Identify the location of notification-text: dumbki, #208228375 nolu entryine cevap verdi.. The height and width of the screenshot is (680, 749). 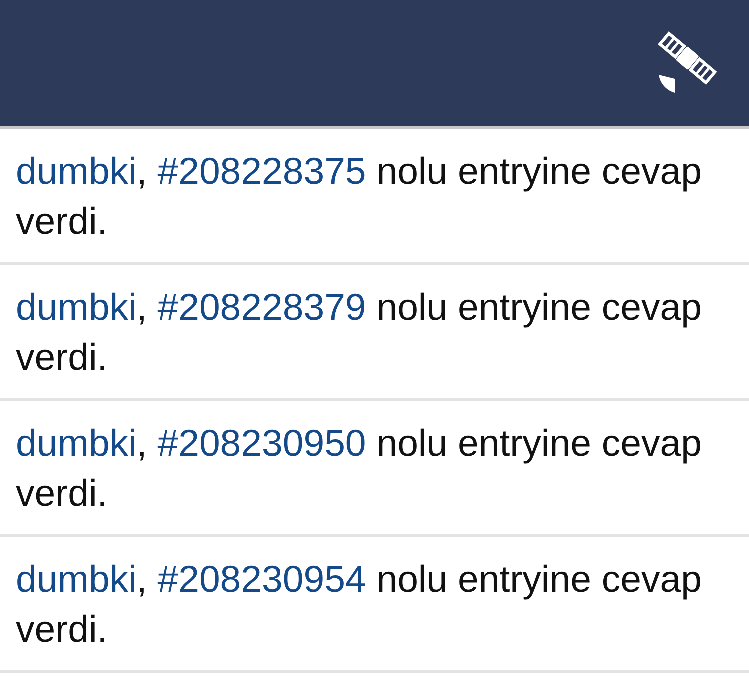
(359, 196).